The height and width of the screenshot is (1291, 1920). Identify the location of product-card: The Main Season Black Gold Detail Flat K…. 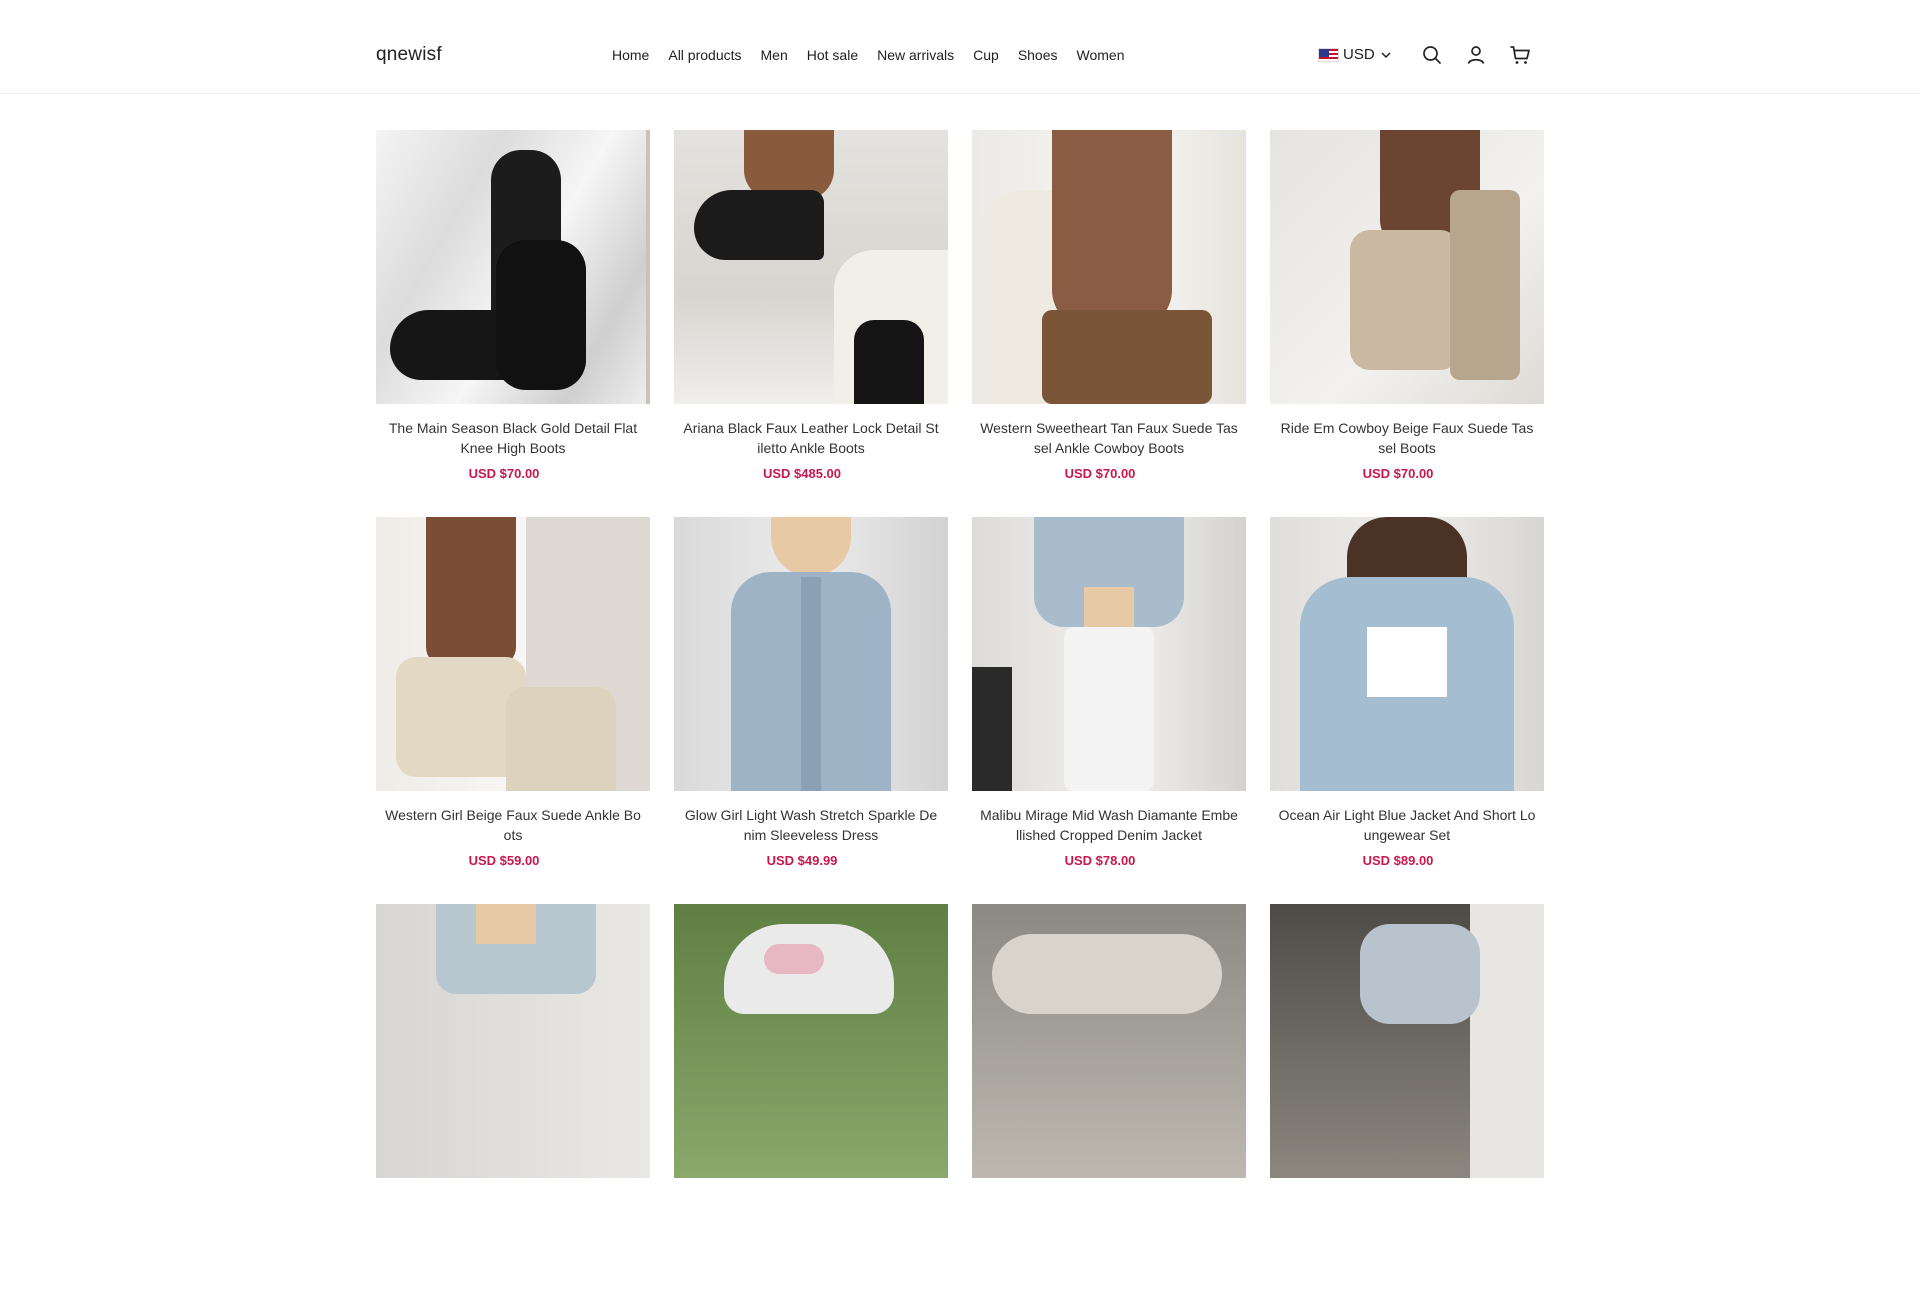
(513, 323).